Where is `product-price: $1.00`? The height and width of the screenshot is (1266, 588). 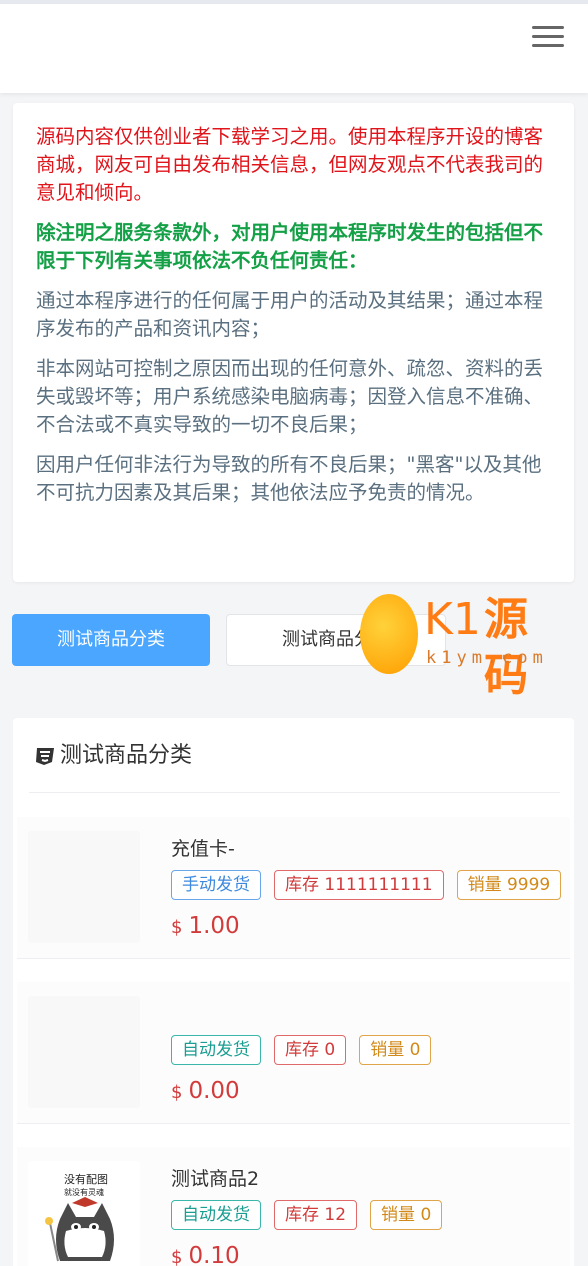 product-price: $1.00 is located at coordinates (205, 927).